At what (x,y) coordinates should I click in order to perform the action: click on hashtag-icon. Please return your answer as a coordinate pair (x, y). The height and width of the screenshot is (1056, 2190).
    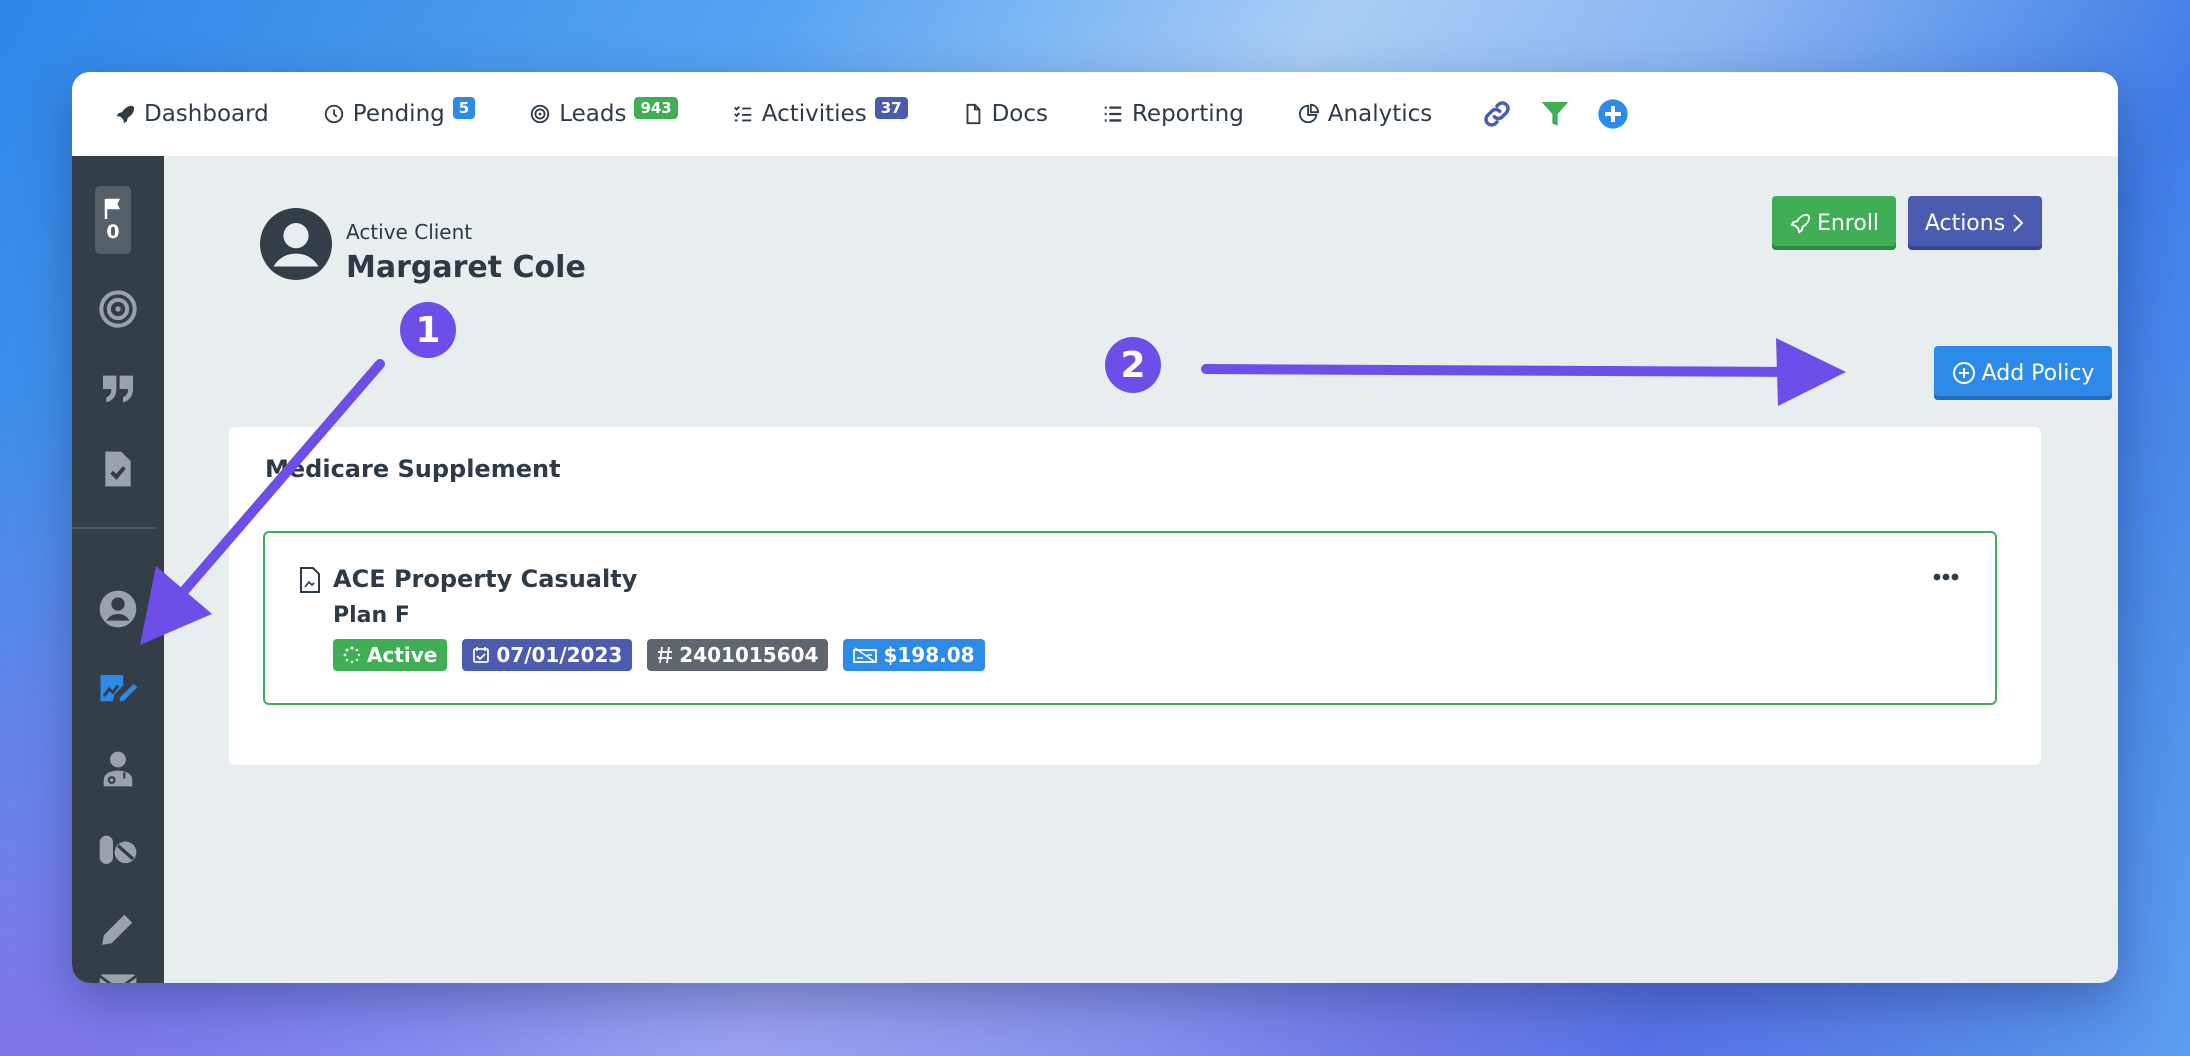
    Looking at the image, I should click on (665, 655).